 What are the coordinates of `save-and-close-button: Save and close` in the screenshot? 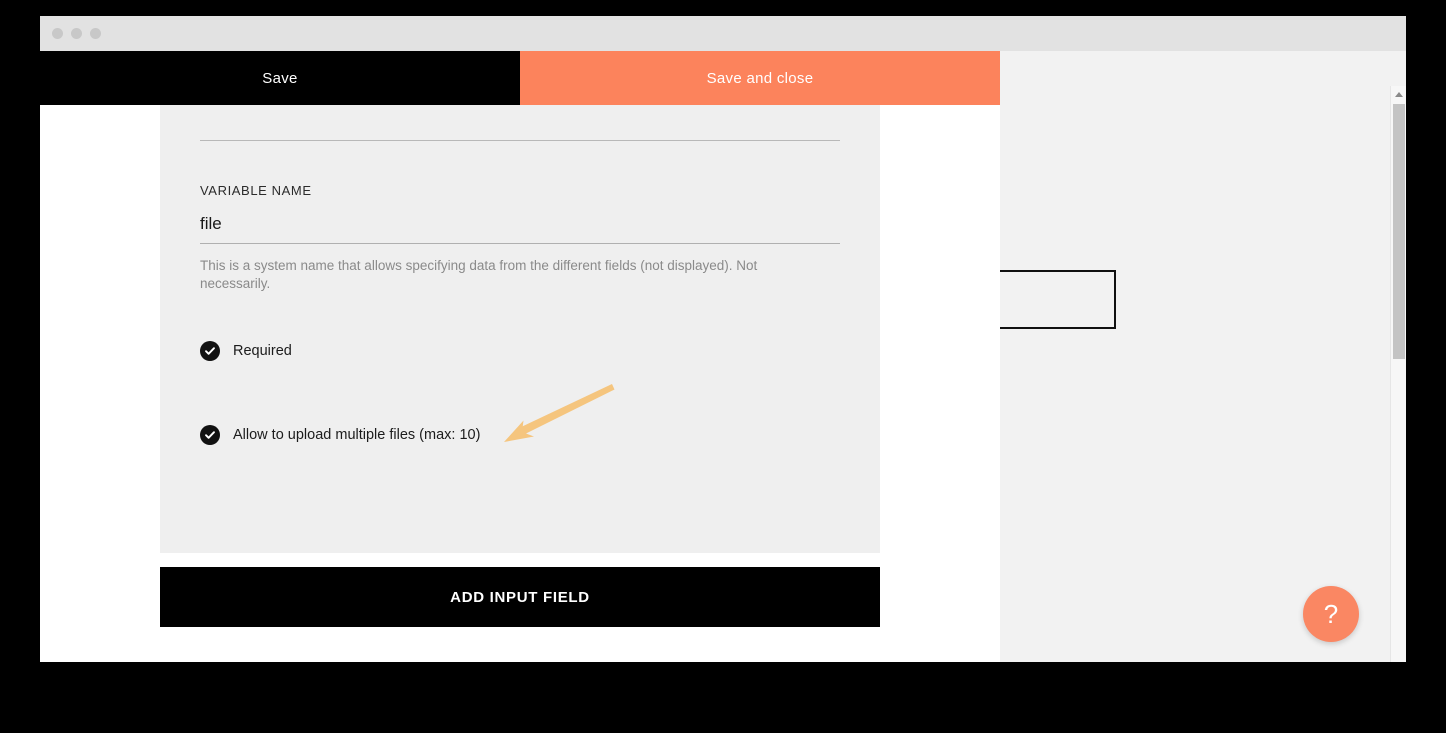 It's located at (760, 78).